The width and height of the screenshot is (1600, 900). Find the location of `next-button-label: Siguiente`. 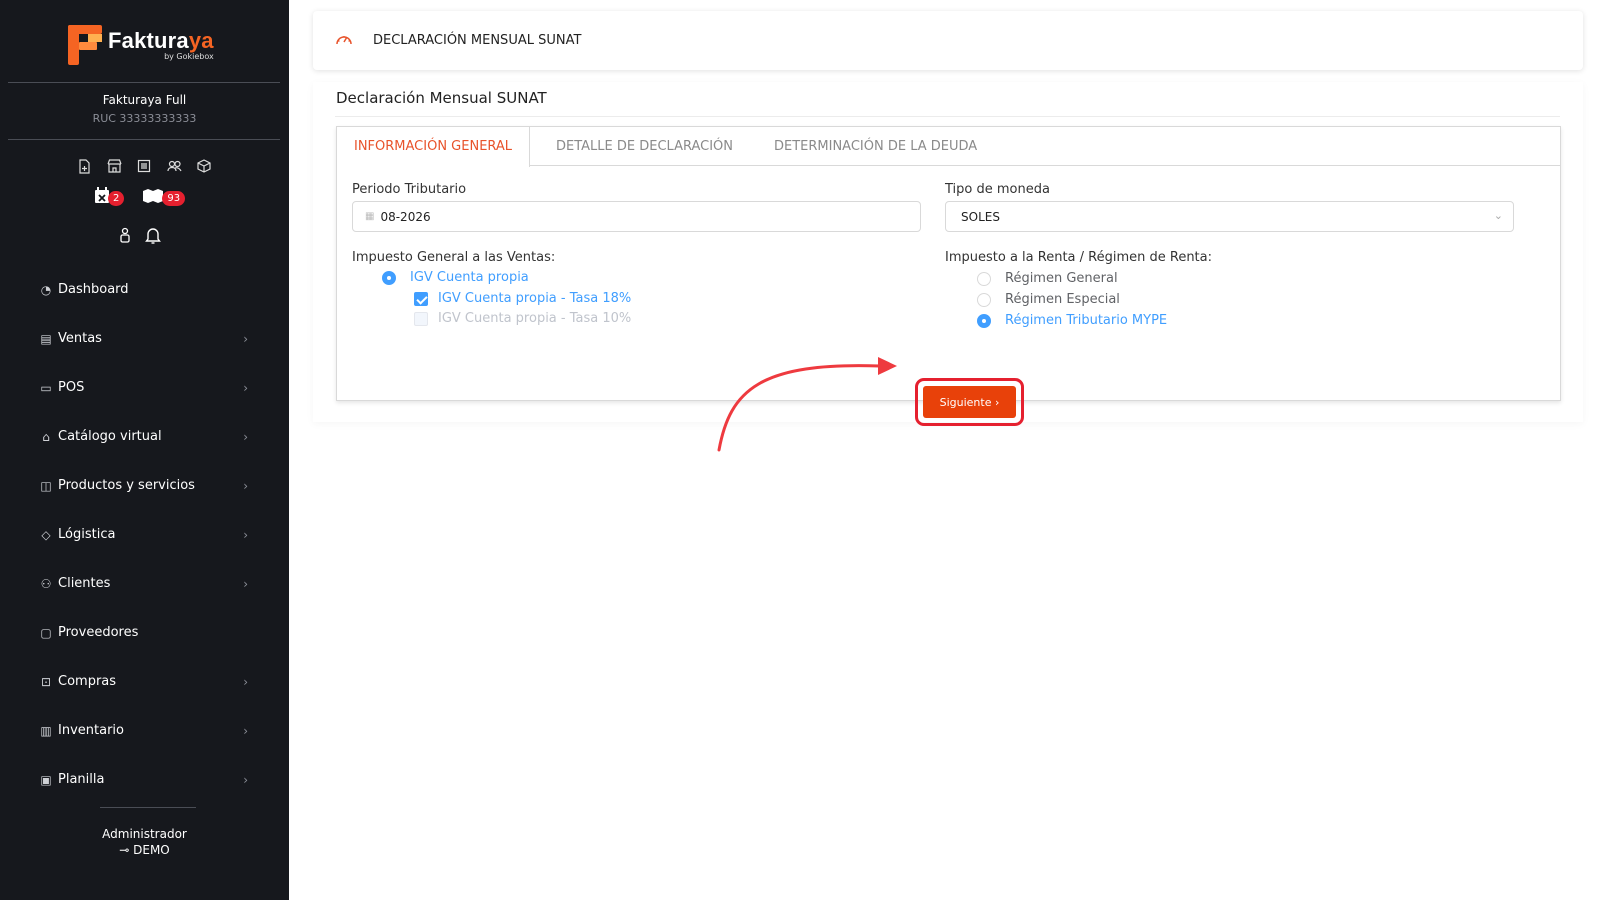

next-button-label: Siguiente is located at coordinates (965, 402).